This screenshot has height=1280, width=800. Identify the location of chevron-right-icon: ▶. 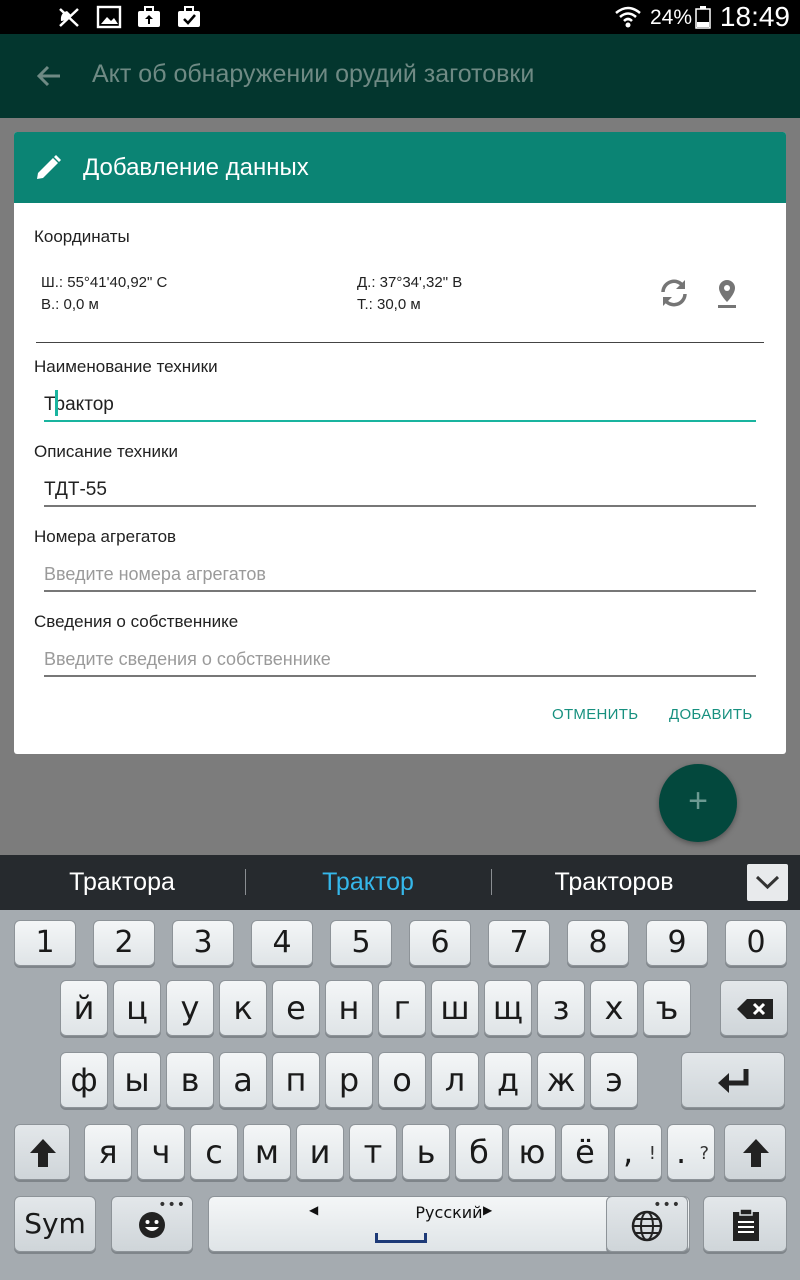
(488, 1210).